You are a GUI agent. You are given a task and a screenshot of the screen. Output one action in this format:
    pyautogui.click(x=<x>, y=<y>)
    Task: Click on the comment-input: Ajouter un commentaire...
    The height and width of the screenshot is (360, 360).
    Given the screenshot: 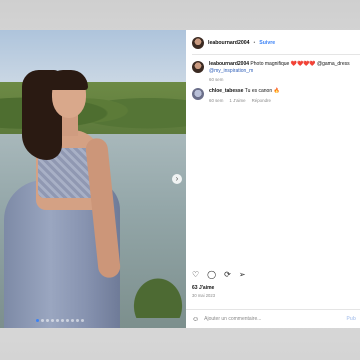 What is the action you would take?
    pyautogui.click(x=272, y=319)
    